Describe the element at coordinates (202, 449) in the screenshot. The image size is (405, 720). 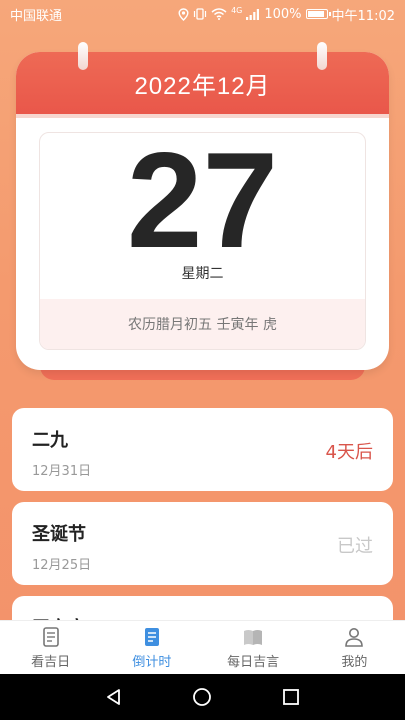
I see `list-item: 二九 12月31日 4天后` at that location.